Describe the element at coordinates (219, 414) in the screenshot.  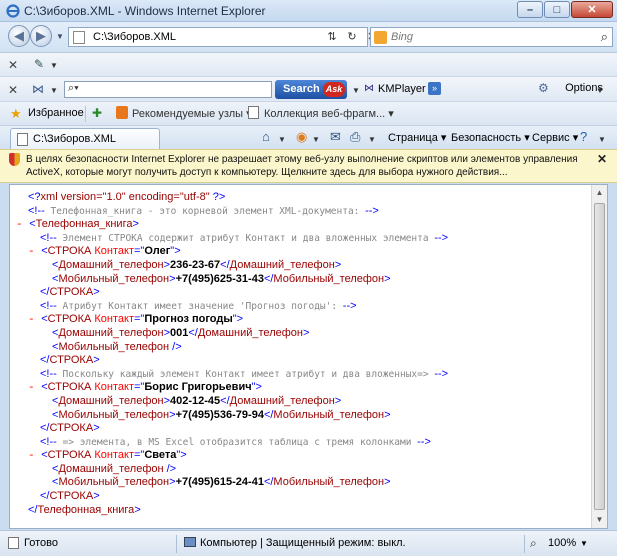
I see `xml-token: +7(495)536-79-94` at that location.